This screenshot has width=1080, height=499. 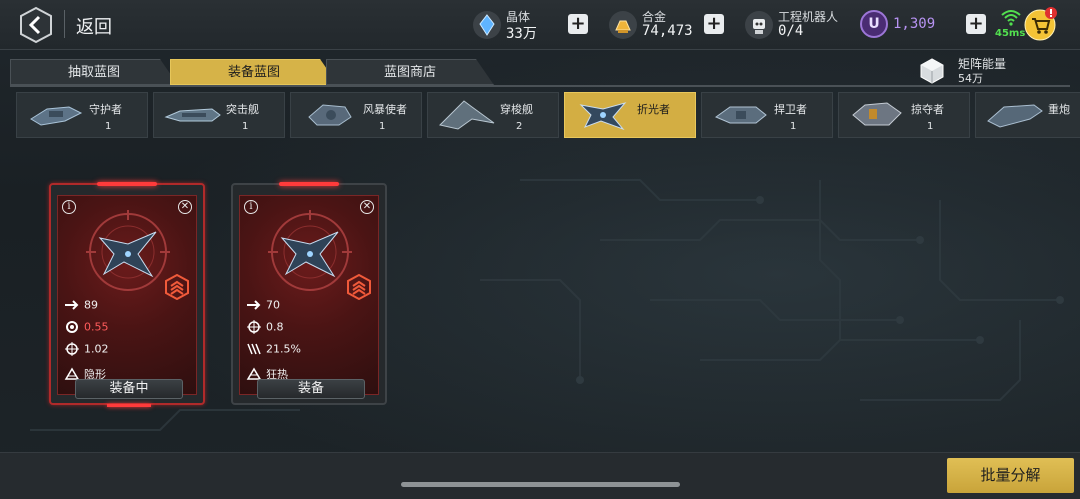 I want to click on category-name: 突击舰, so click(x=242, y=109).